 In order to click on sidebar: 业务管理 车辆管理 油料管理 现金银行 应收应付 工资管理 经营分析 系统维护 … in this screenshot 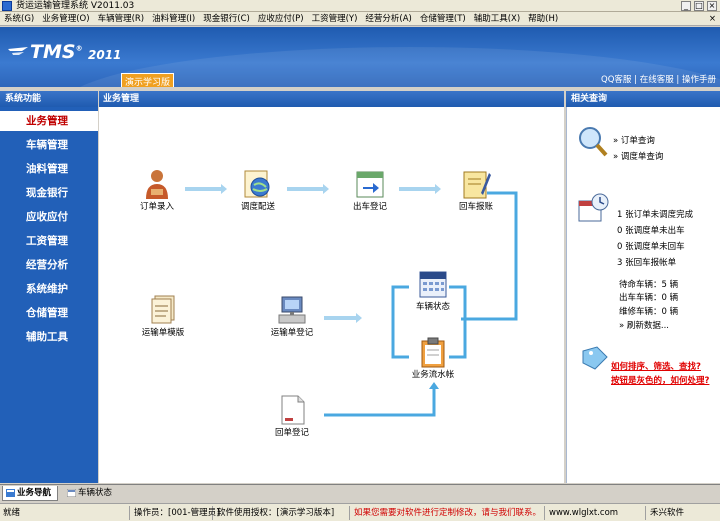, I will do `click(49, 295)`.